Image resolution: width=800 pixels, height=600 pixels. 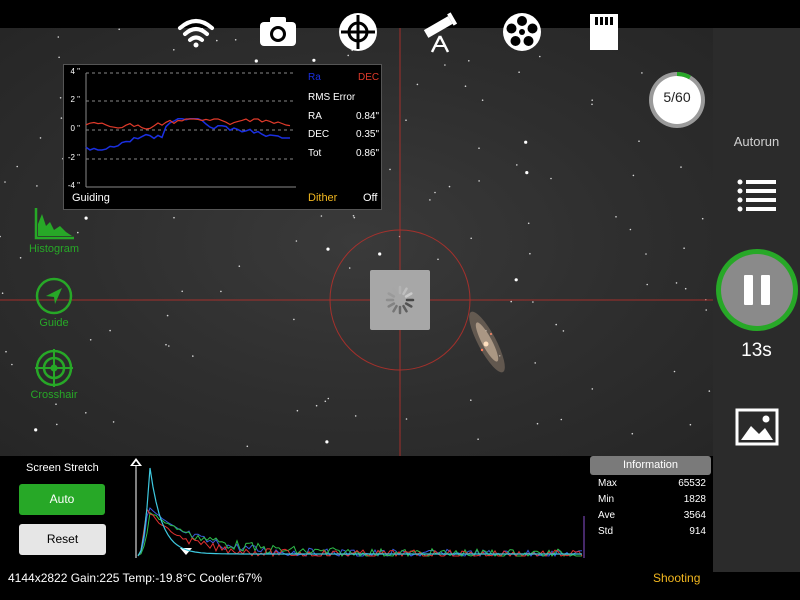 What do you see at coordinates (650, 465) in the screenshot?
I see `information-tab: Information` at bounding box center [650, 465].